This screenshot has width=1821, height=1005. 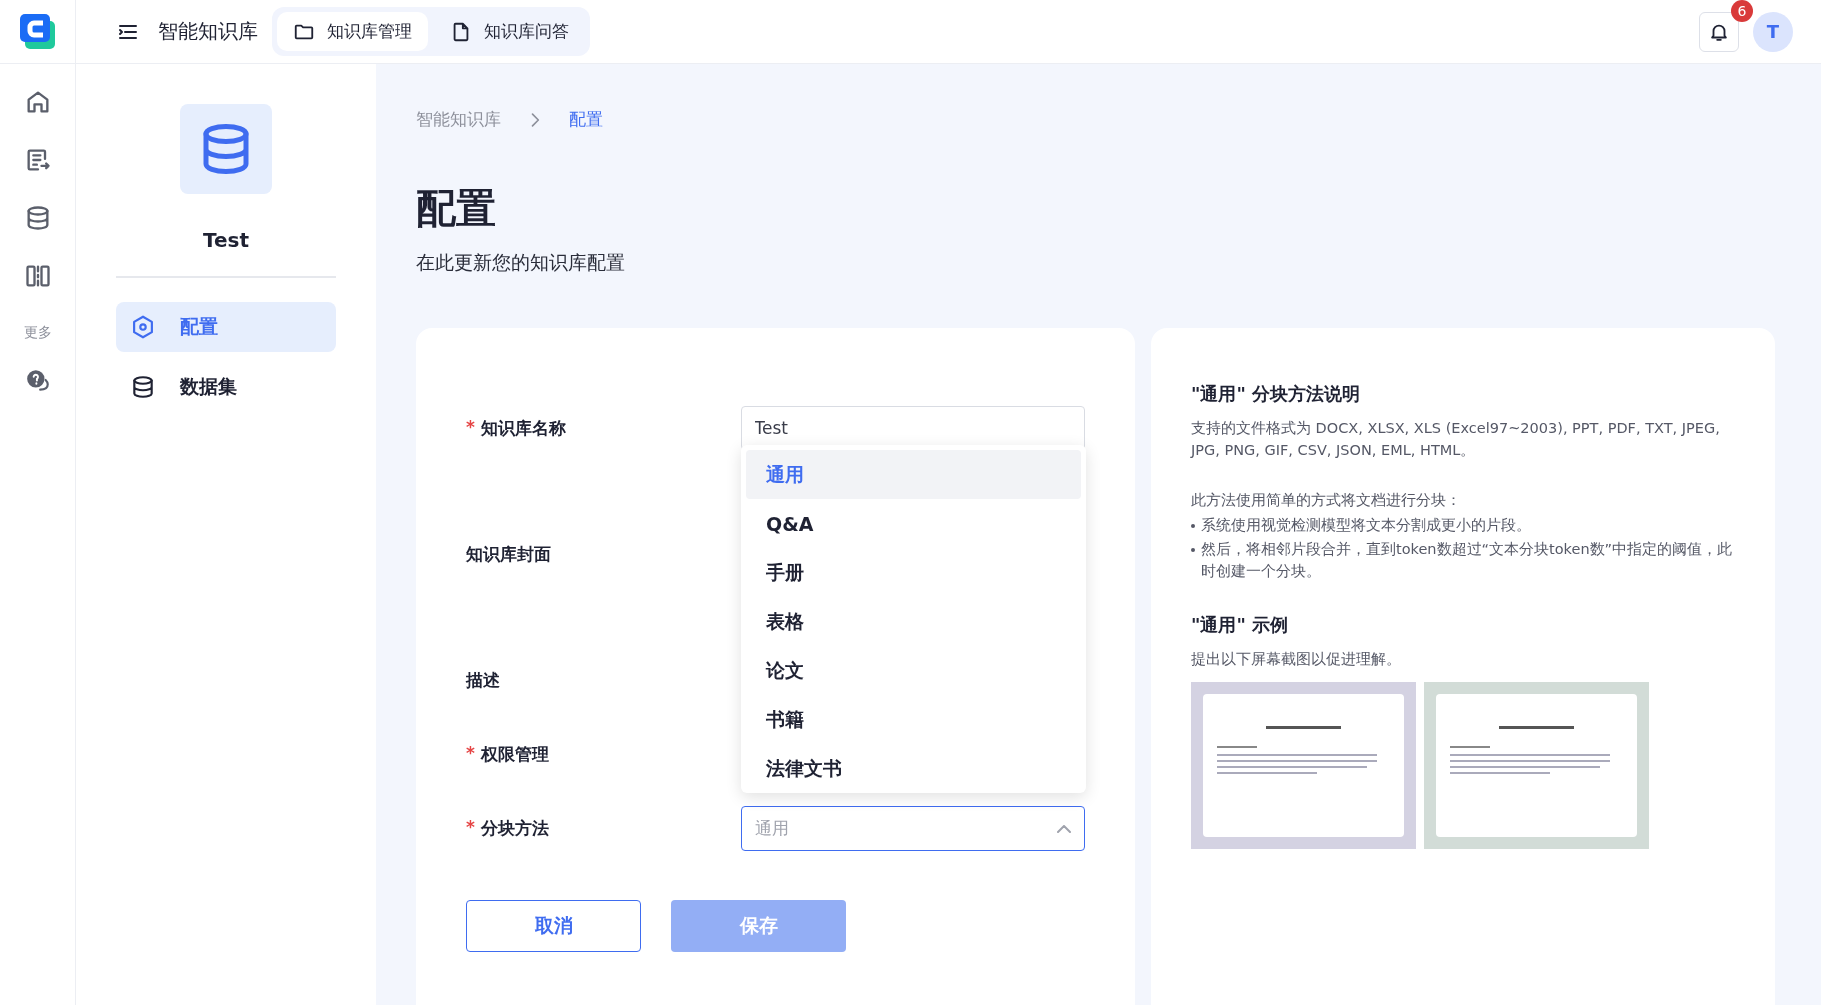 I want to click on field-label: 知识库名称, so click(x=523, y=428).